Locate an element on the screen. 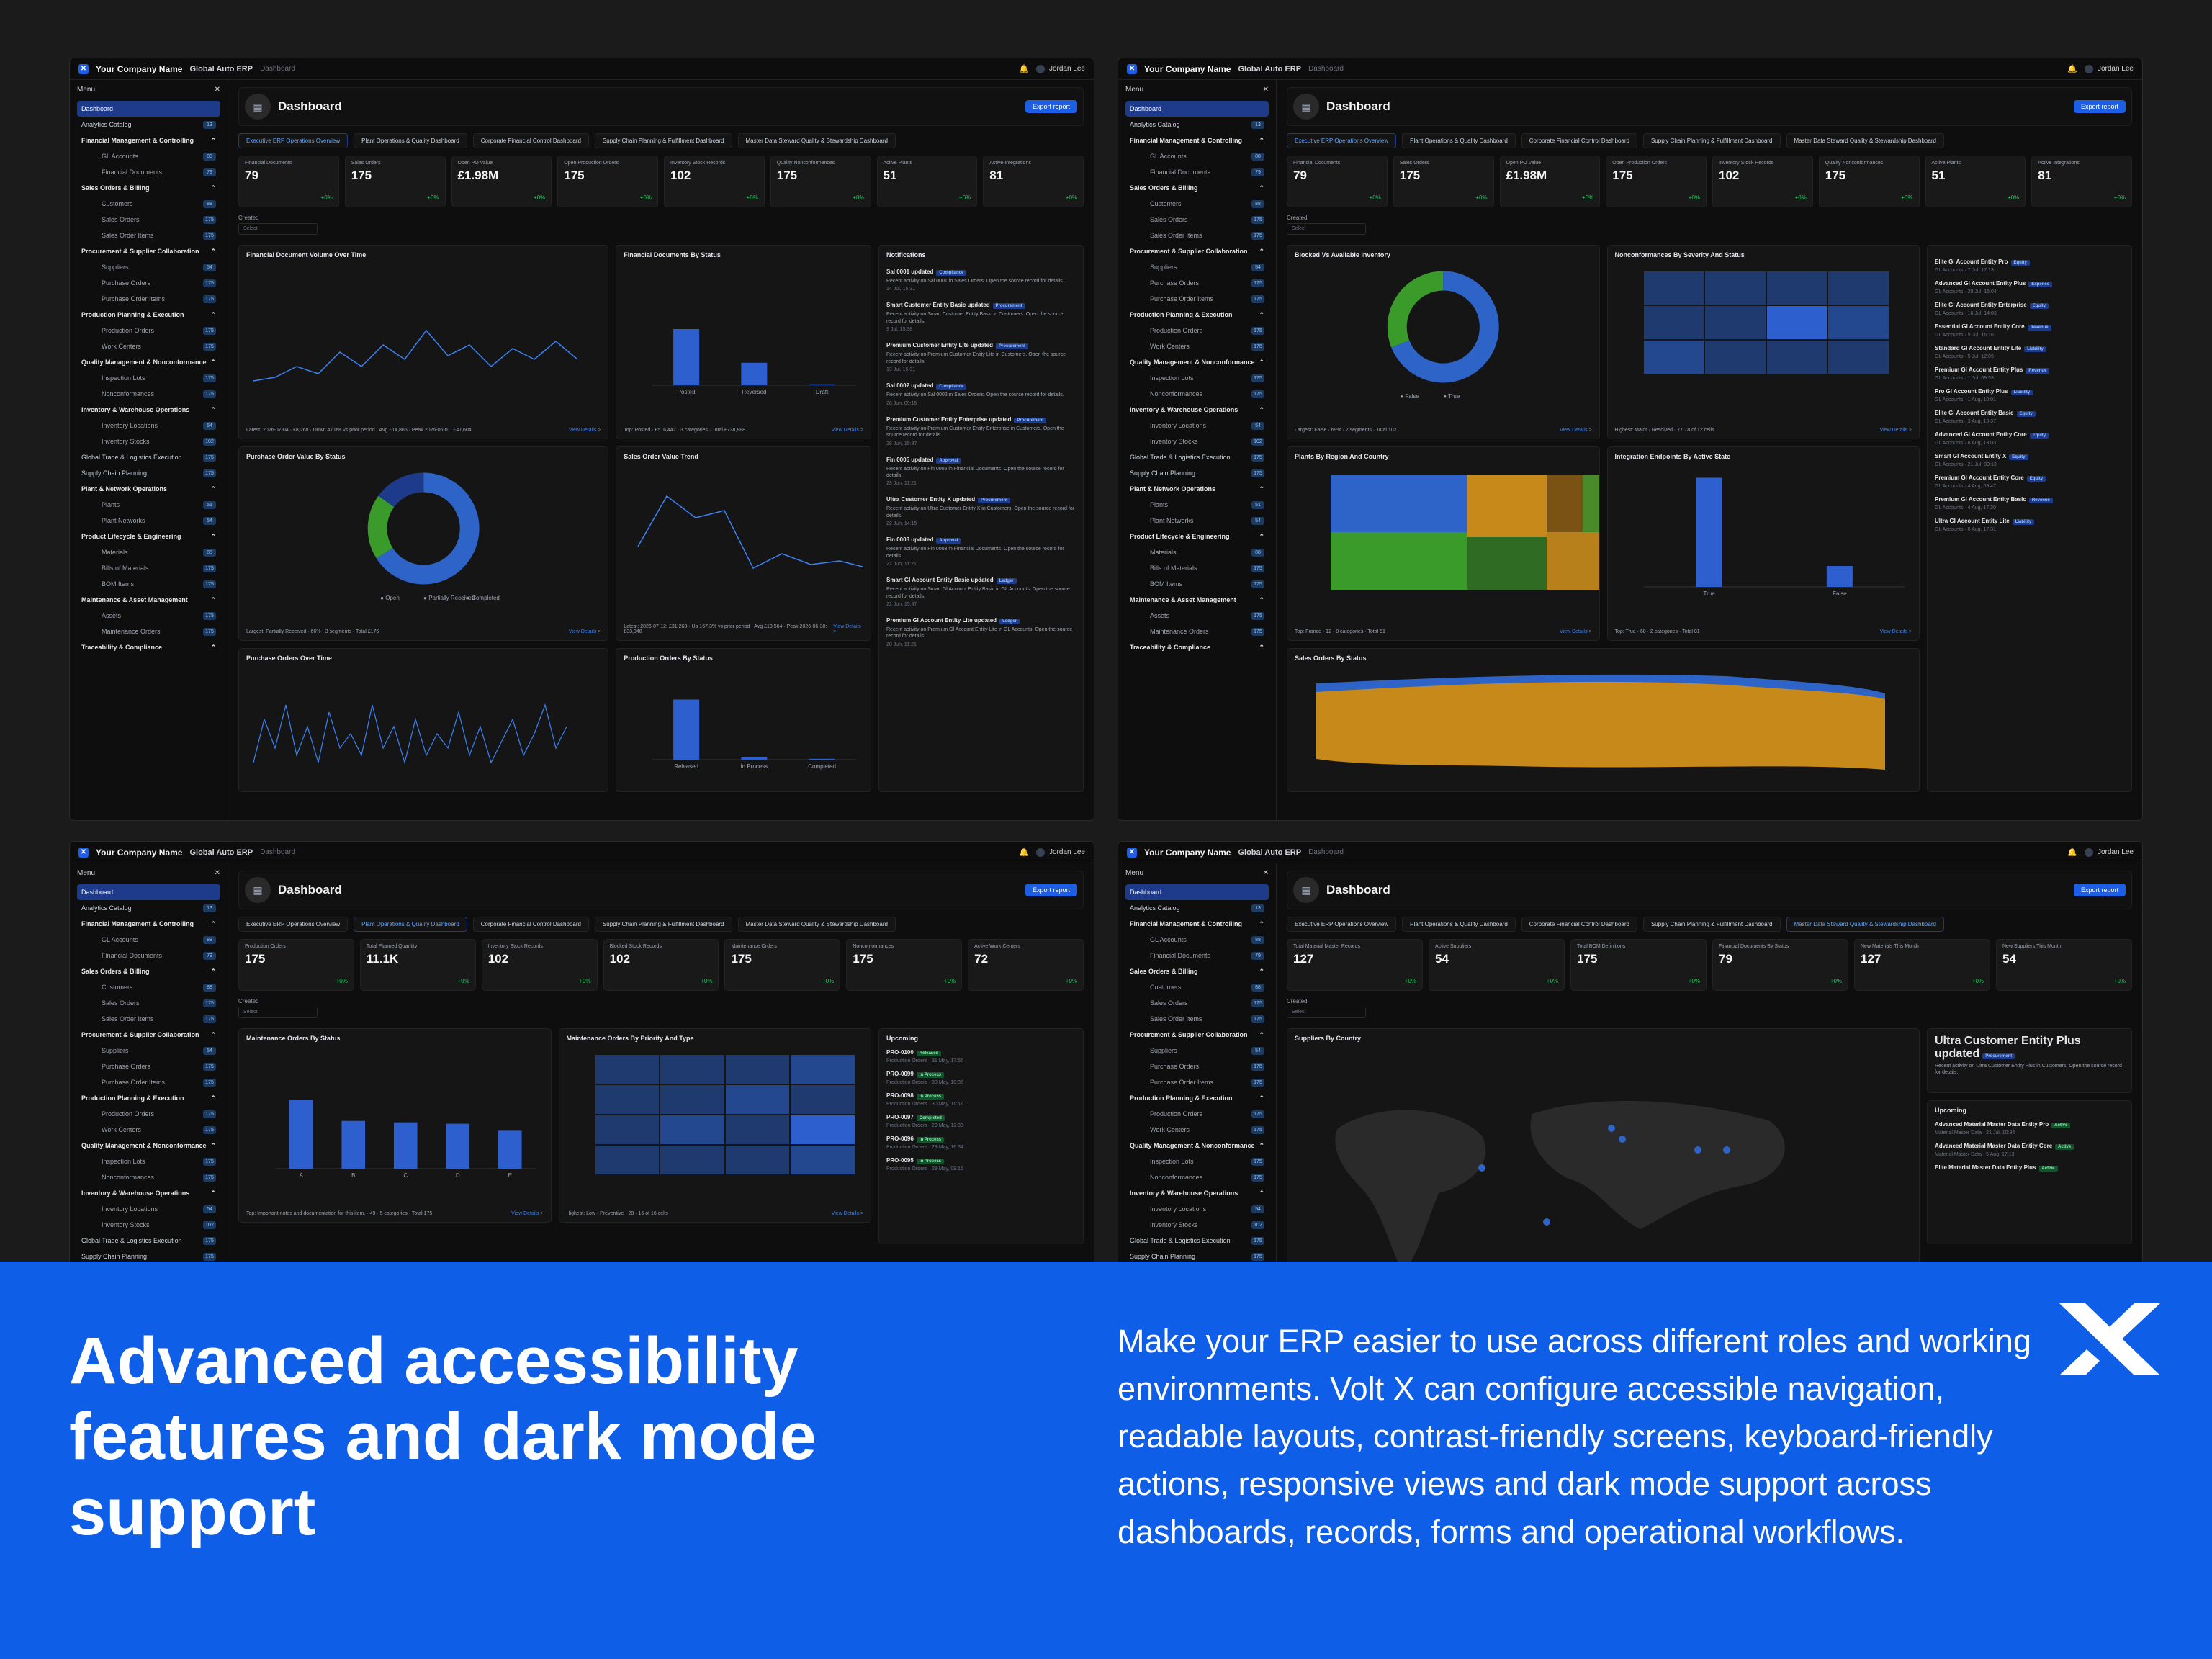 The image size is (2212, 1659). sidebar-item: BOM Items 175 is located at coordinates (1197, 584).